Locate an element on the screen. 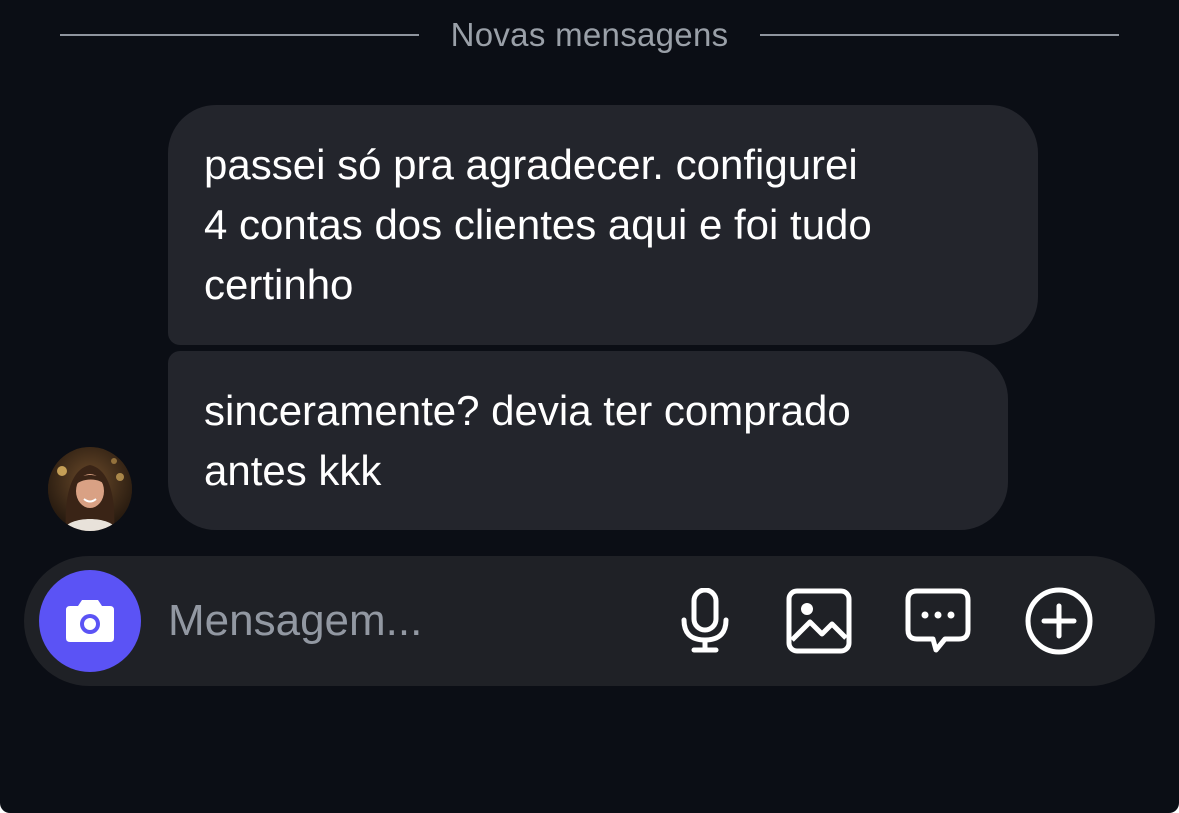 This screenshot has width=1179, height=813. message-input is located at coordinates (398, 621).